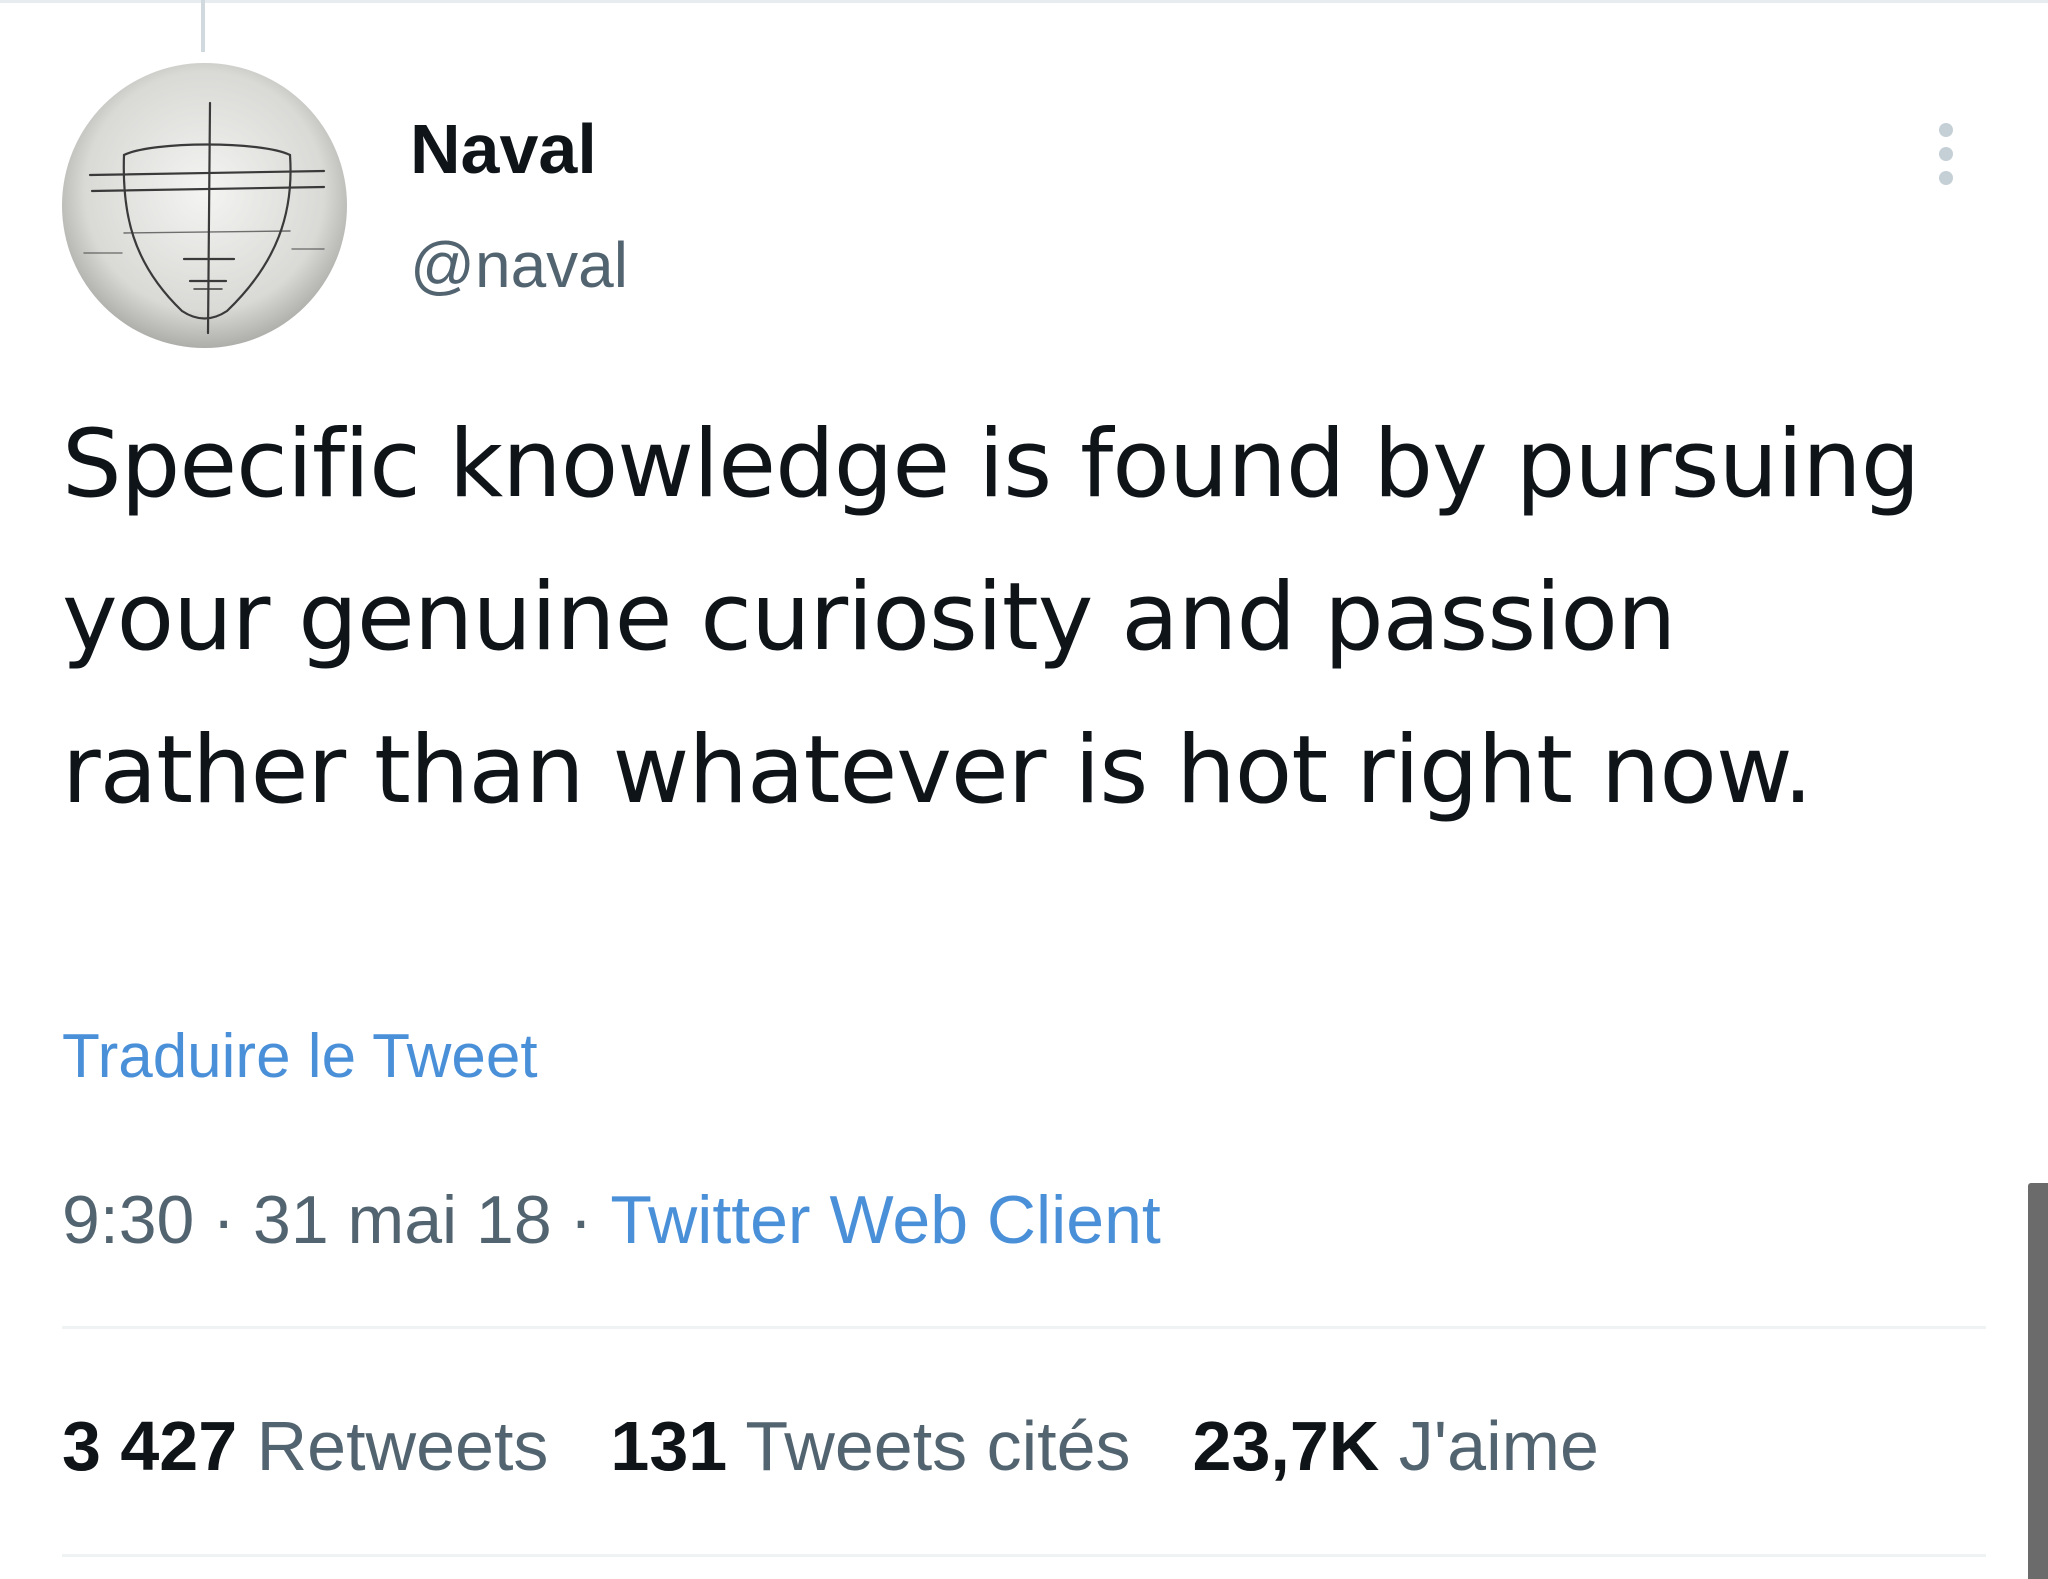  I want to click on more-options-button, so click(1946, 154).